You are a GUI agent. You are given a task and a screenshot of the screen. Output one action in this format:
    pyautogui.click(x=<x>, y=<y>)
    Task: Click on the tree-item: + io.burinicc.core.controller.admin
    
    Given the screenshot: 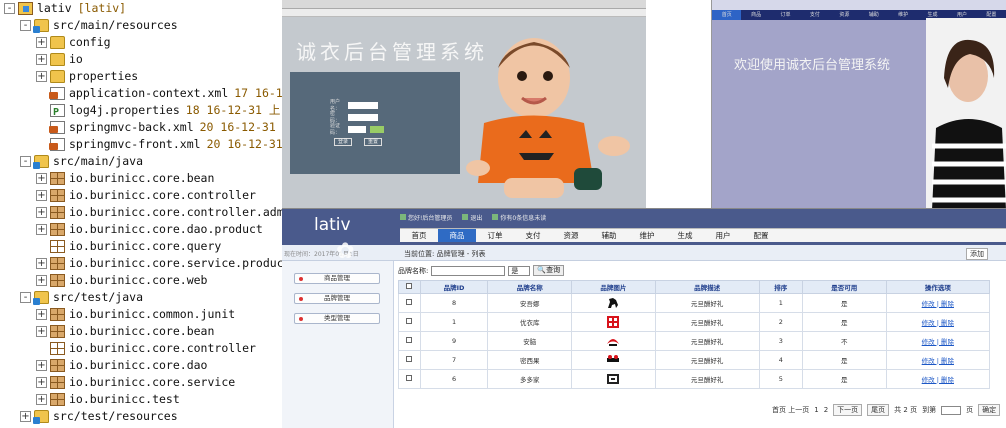 What is the action you would take?
    pyautogui.click(x=159, y=212)
    